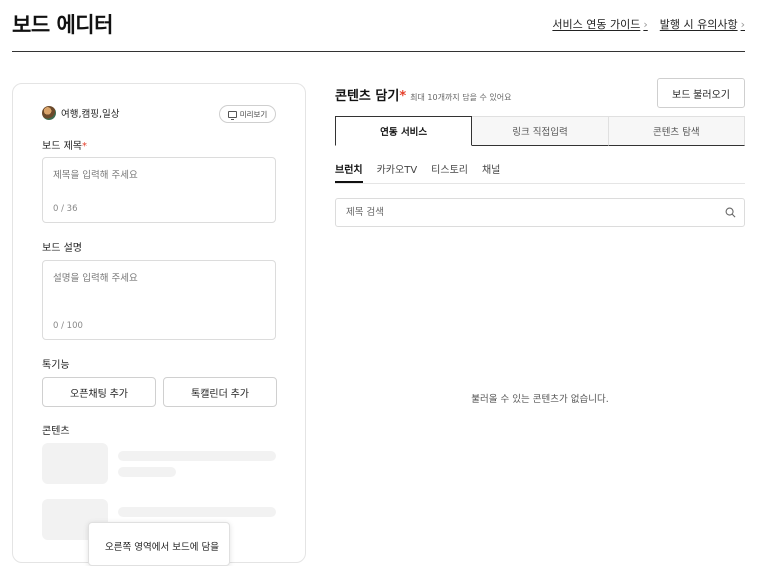 This screenshot has height=566, width=773. I want to click on board-desc-input: 설명을 입력해 주세요 0 / 100, so click(159, 300).